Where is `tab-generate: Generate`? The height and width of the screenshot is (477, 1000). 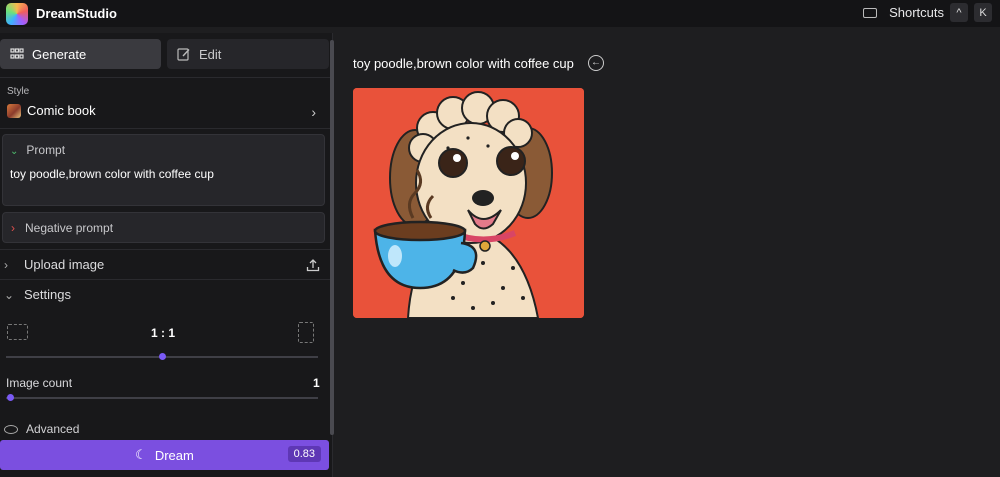 tab-generate: Generate is located at coordinates (80, 54).